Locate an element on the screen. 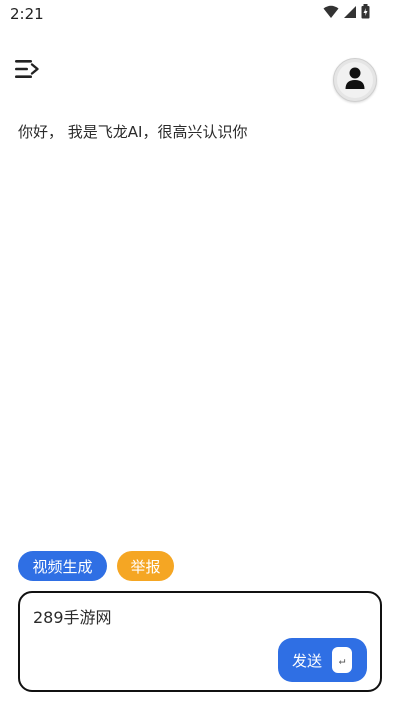 The width and height of the screenshot is (400, 711). send-button: 发送 ↵ is located at coordinates (322, 660).